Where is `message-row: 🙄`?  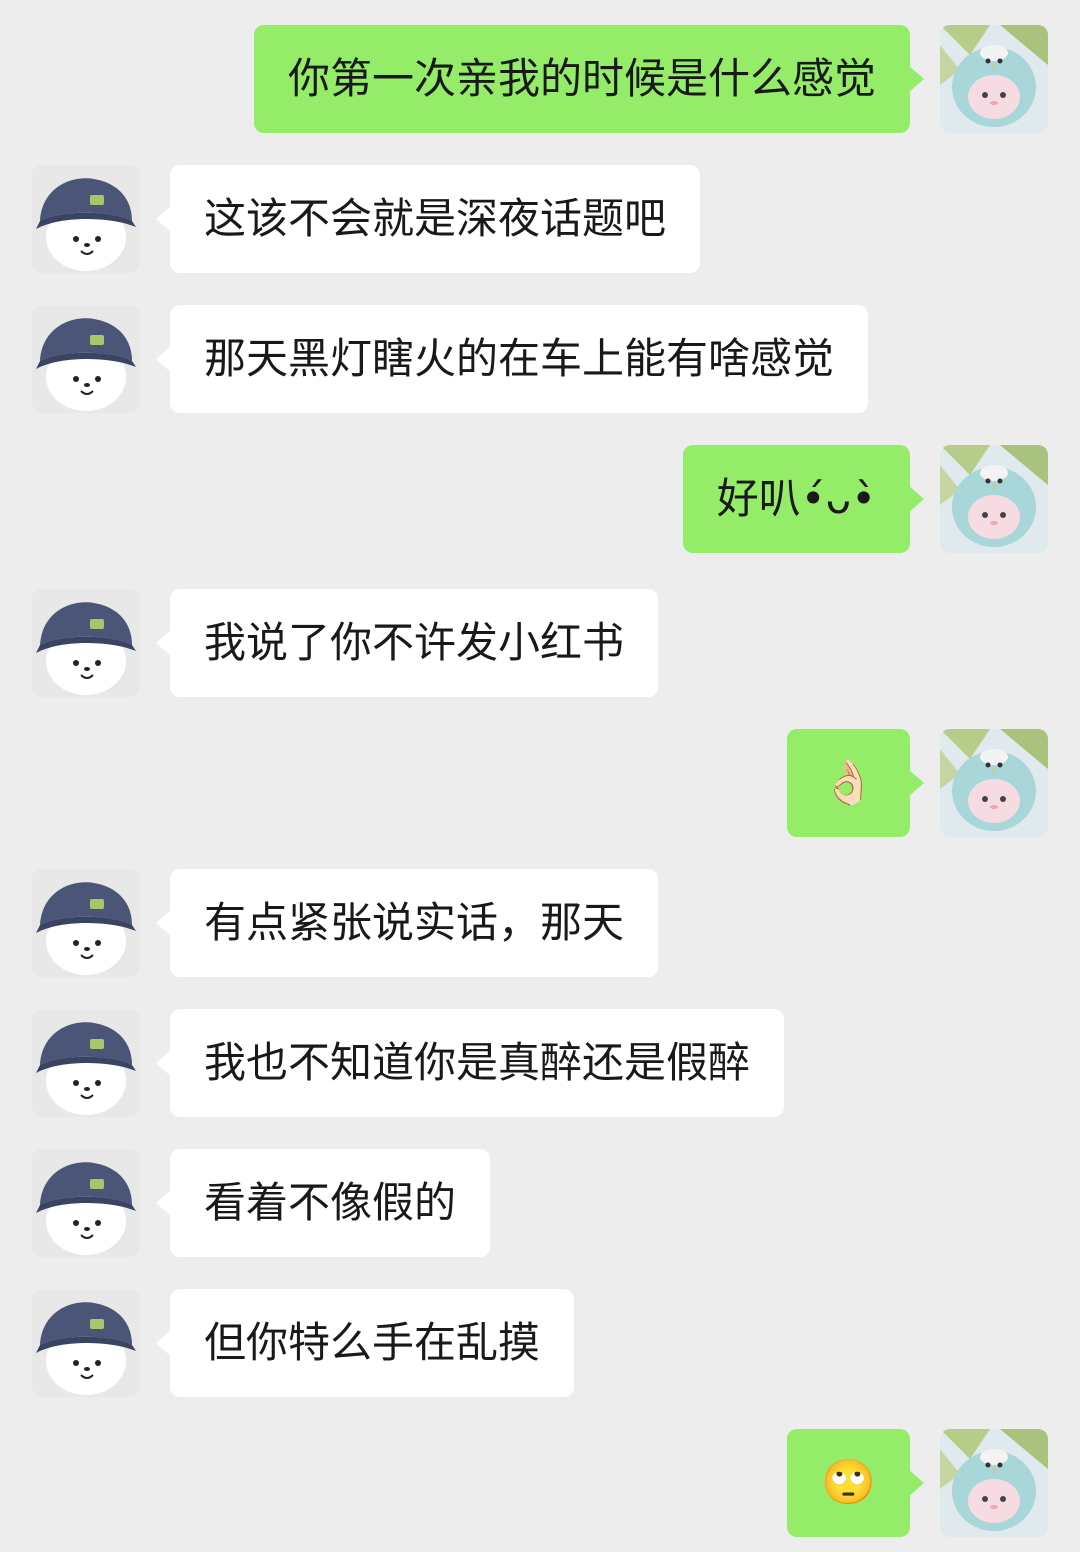 message-row: 🙄 is located at coordinates (540, 1483).